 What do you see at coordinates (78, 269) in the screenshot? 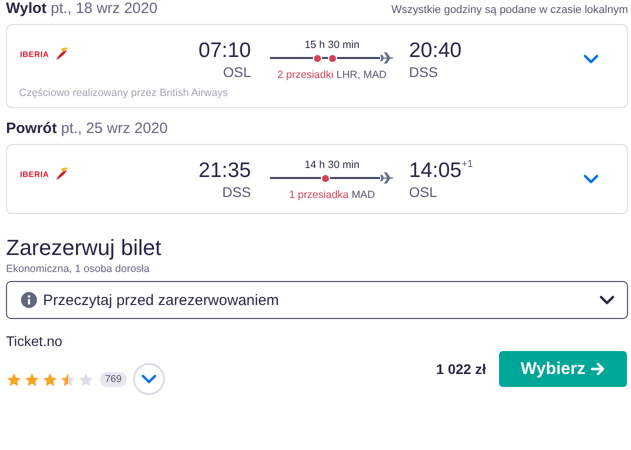
I see `fare-summary: Ekonomiczna, 1 osoba dorosła` at bounding box center [78, 269].